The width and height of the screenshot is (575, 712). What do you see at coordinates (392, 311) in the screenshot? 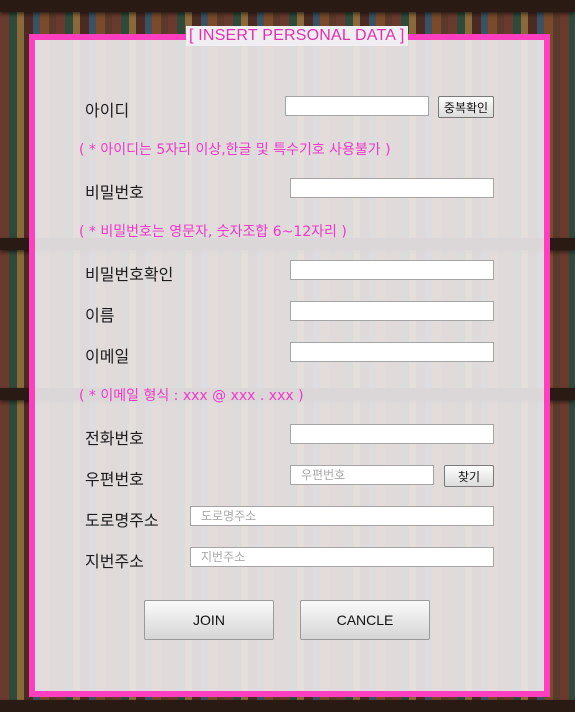
I see `name-input` at bounding box center [392, 311].